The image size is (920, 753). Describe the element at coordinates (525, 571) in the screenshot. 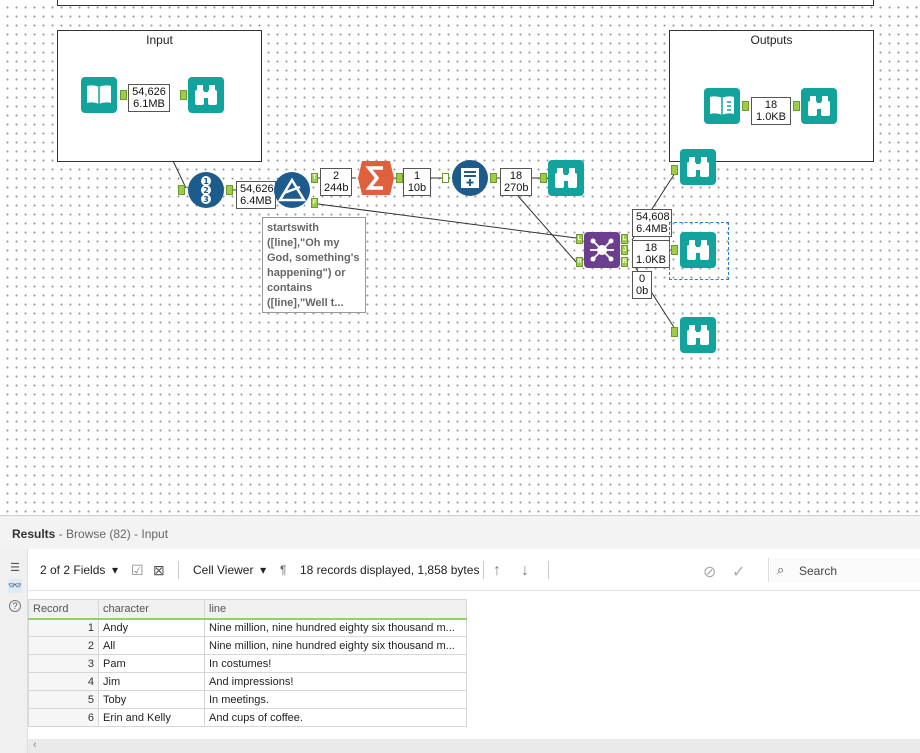

I see `arrow-down-icon: ↓` at that location.